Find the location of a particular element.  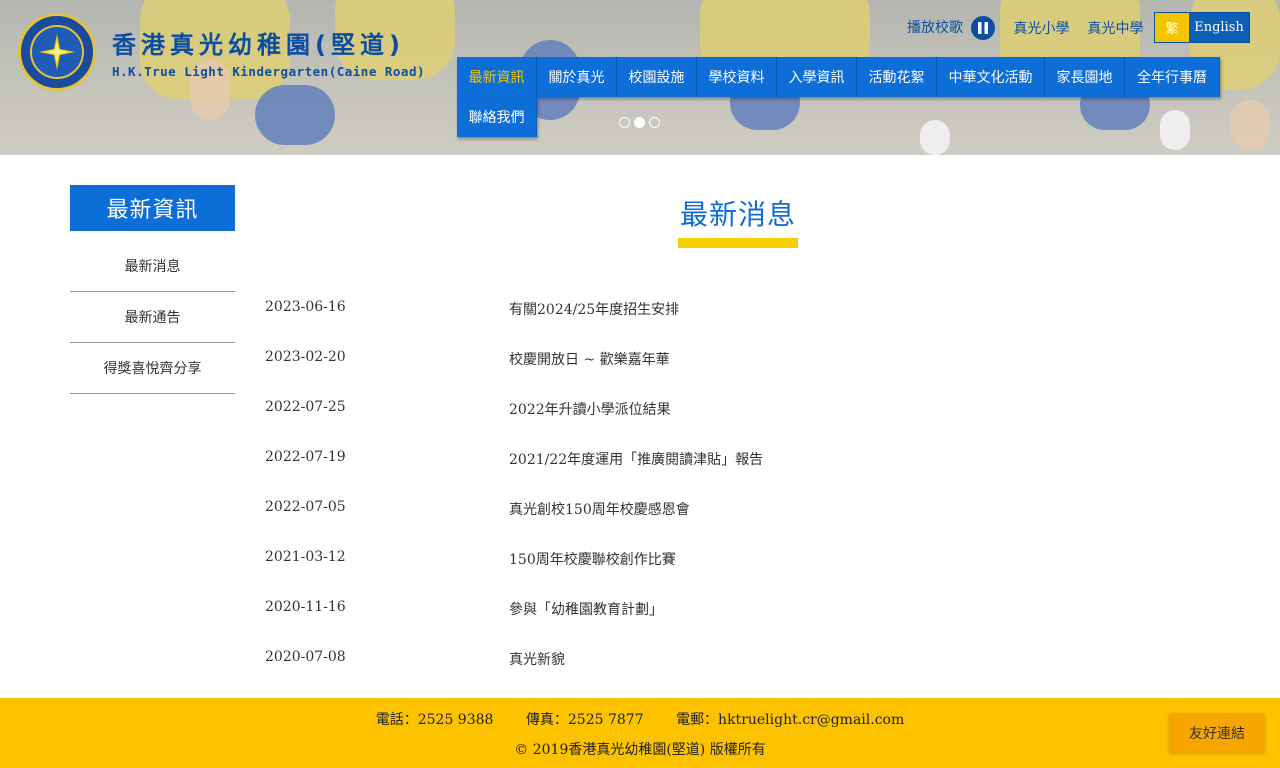

secondary-school-link: 真光中學 is located at coordinates (1115, 28).